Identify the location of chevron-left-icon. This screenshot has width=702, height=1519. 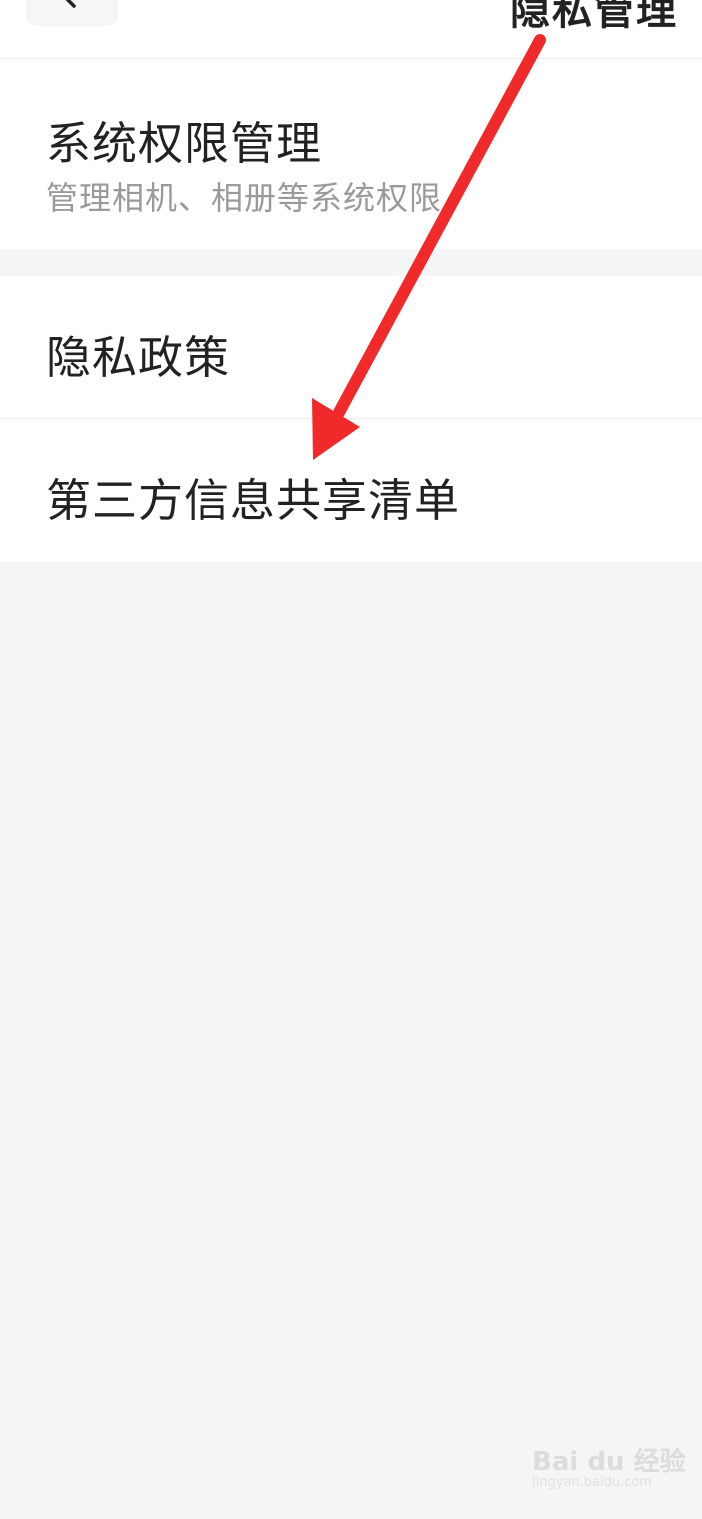
(70, 4).